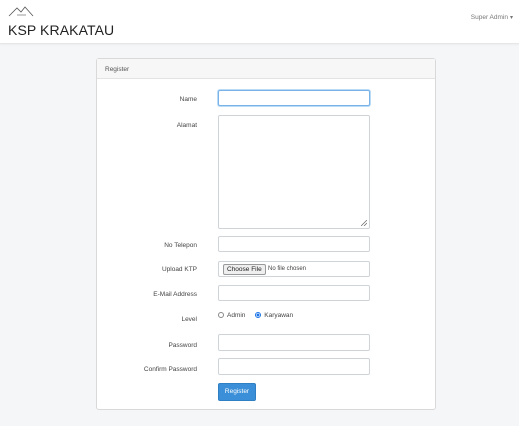 The image size is (519, 426). I want to click on password-input, so click(294, 342).